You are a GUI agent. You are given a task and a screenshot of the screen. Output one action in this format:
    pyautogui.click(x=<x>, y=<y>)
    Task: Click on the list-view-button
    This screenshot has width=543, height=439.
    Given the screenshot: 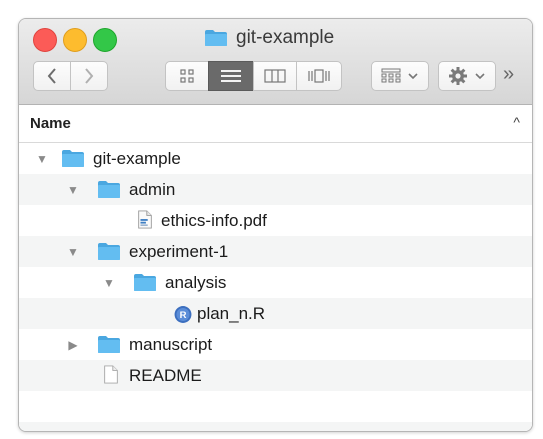 What is the action you would take?
    pyautogui.click(x=231, y=76)
    